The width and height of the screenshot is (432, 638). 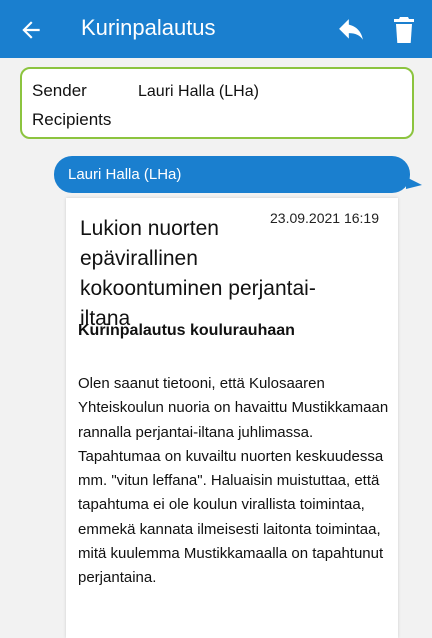 What do you see at coordinates (198, 91) in the screenshot?
I see `sender-value: Lauri Halla (LHa)` at bounding box center [198, 91].